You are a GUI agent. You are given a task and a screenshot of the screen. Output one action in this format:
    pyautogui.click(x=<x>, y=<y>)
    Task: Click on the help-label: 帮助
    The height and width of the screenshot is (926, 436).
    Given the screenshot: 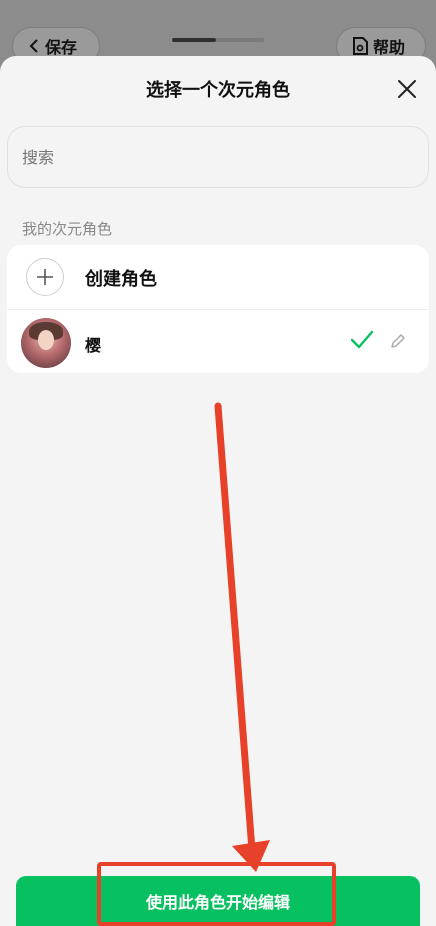 What is the action you would take?
    pyautogui.click(x=389, y=47)
    